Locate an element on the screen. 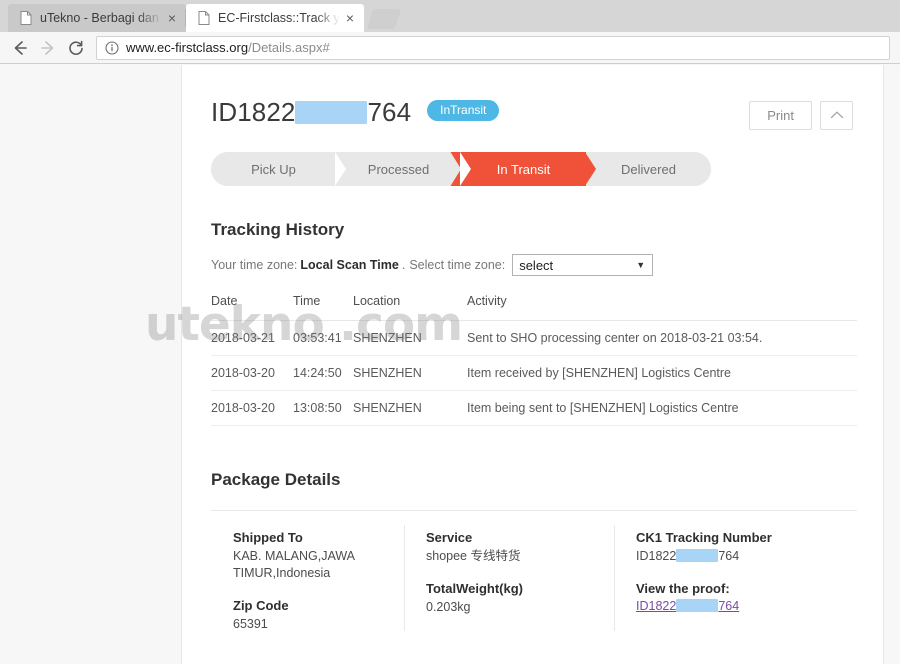  column-header-activity: Activity is located at coordinates (487, 301).